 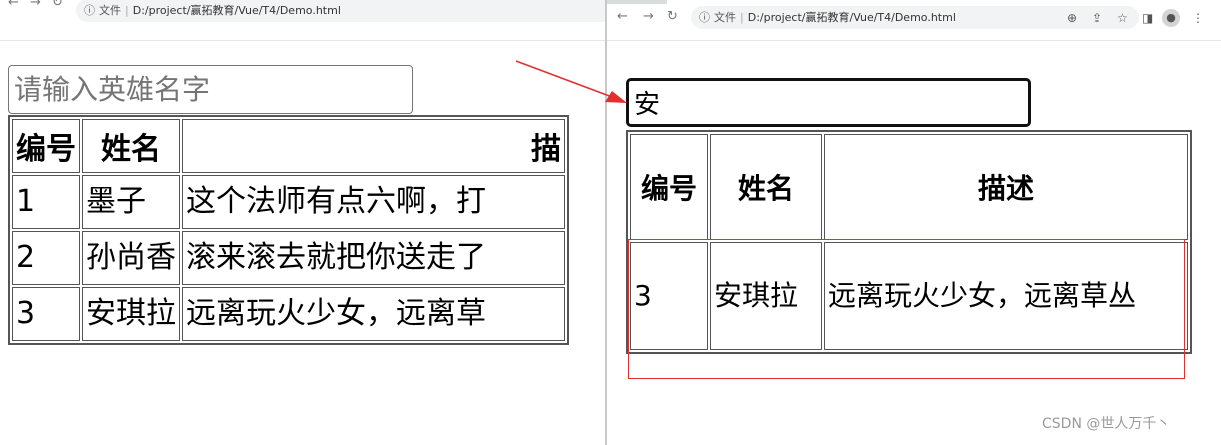 I want to click on watermark: CSDN @世人万千丶, so click(x=1106, y=424).